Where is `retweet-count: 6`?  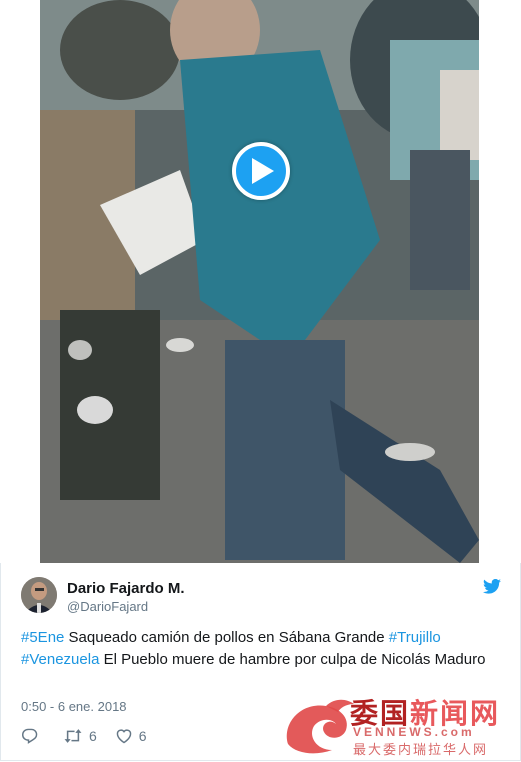 retweet-count: 6 is located at coordinates (93, 736).